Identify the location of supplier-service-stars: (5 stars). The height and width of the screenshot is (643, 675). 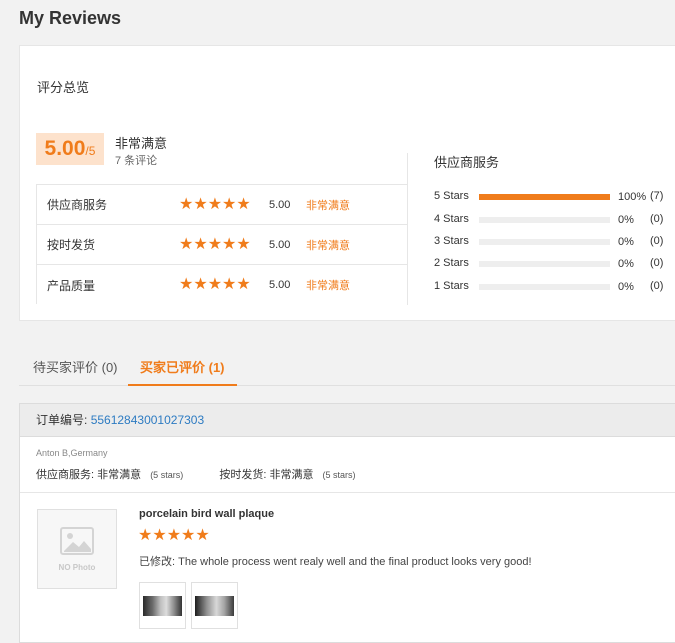
(167, 475).